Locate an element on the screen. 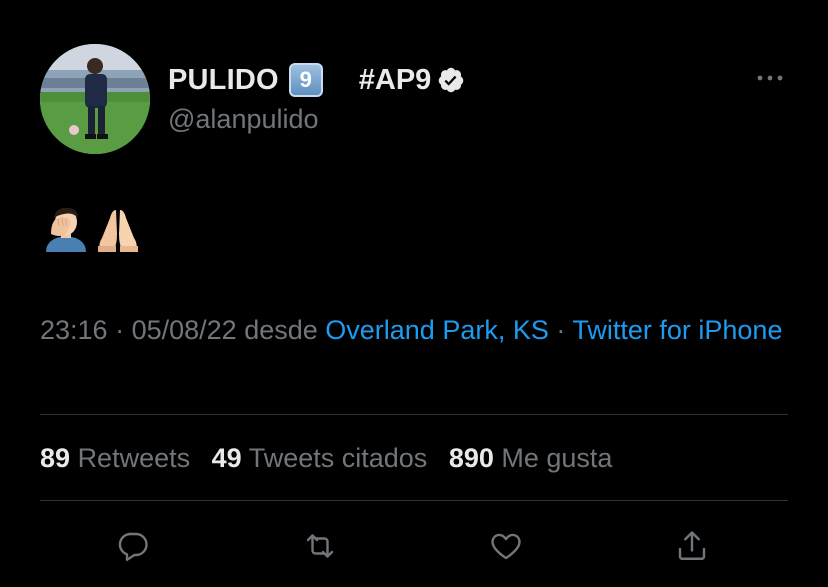 Image resolution: width=828 pixels, height=587 pixels. retweets-stat: 89 Retweets is located at coordinates (115, 458).